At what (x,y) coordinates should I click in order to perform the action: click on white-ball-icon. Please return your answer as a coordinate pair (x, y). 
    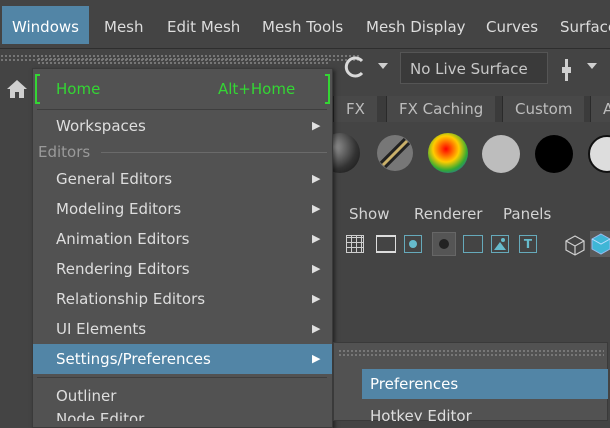
    Looking at the image, I should click on (501, 154).